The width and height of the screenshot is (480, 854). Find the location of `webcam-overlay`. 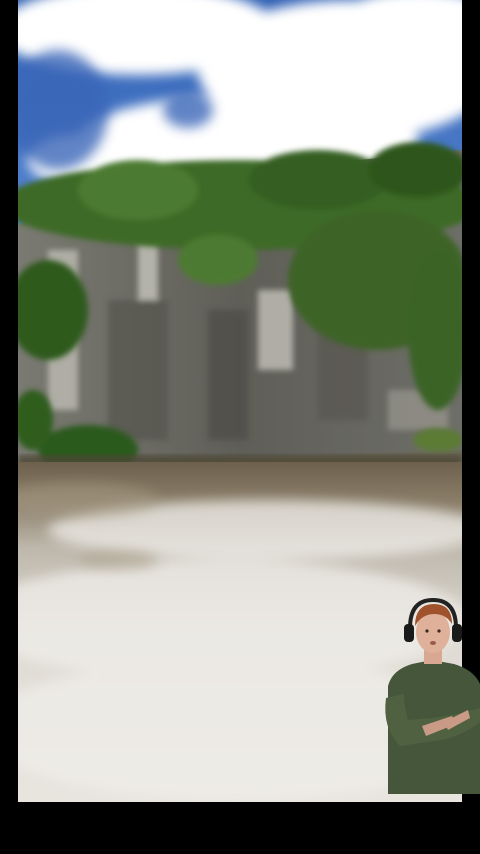

webcam-overlay is located at coordinates (431, 696).